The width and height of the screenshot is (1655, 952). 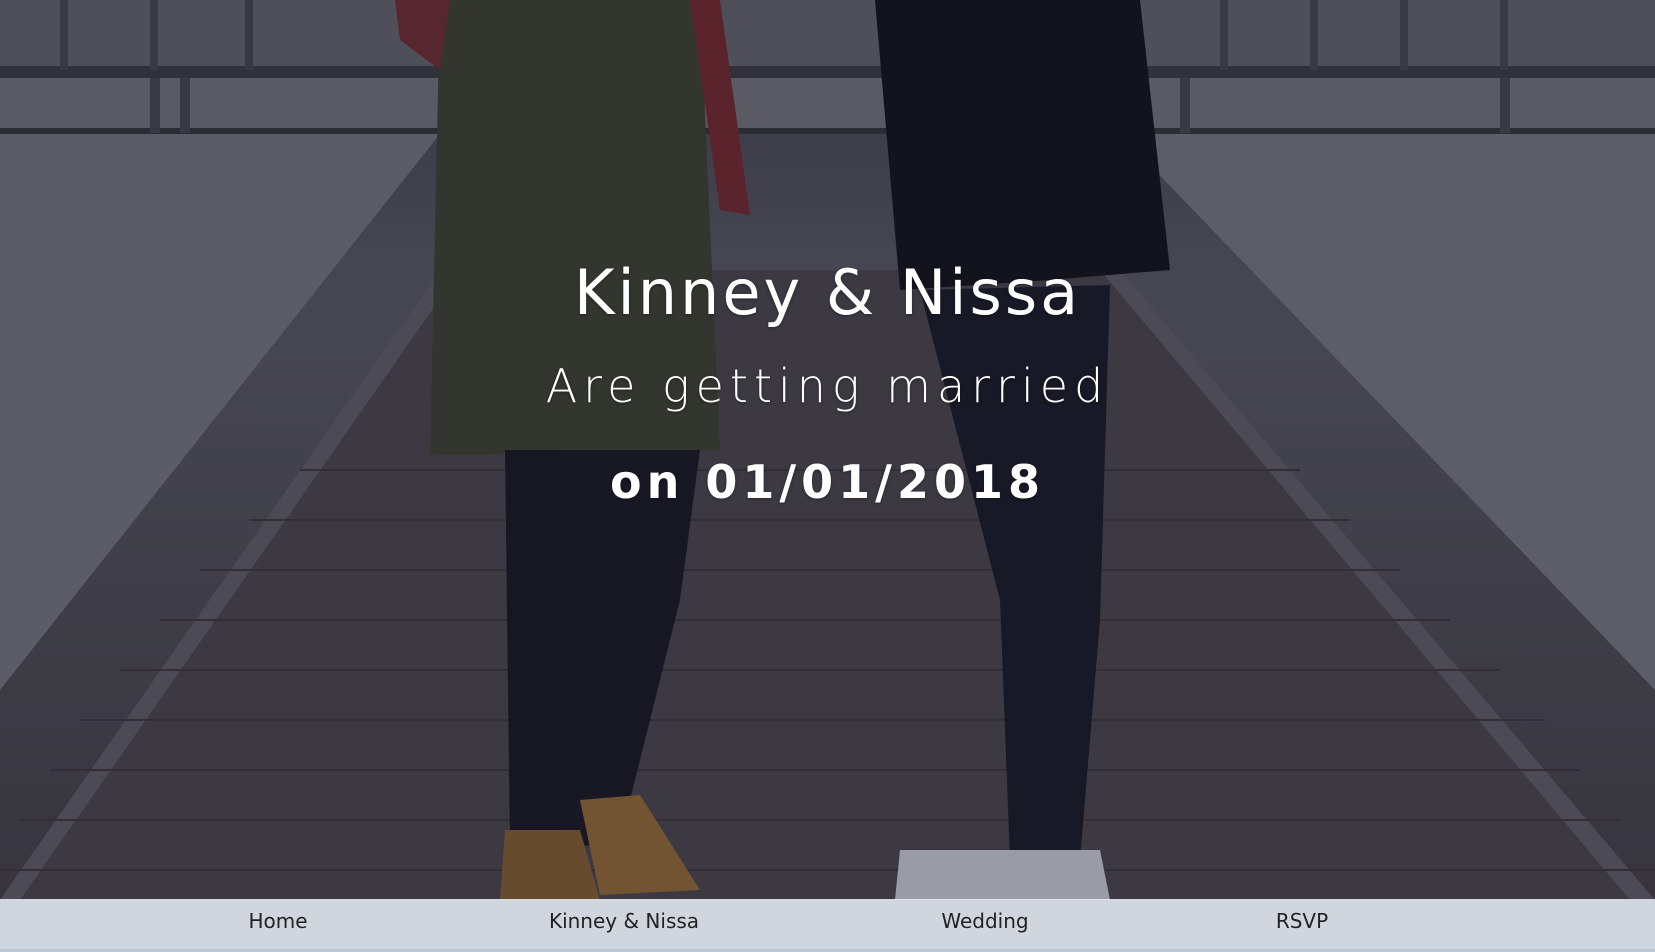 What do you see at coordinates (827, 292) in the screenshot?
I see `couple-names-heading: Kinney & Nissa` at bounding box center [827, 292].